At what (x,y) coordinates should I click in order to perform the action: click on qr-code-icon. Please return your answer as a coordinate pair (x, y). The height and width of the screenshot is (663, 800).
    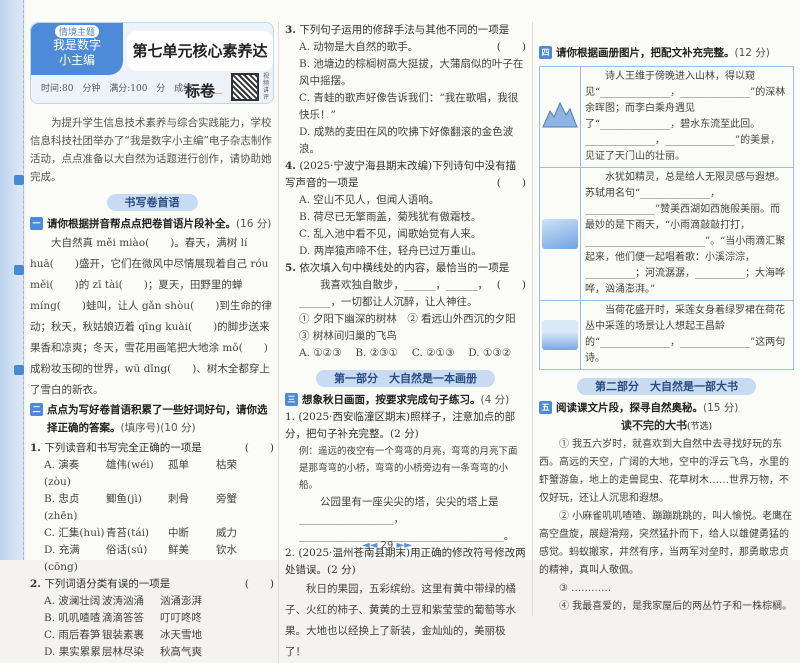
    Looking at the image, I should click on (245, 87).